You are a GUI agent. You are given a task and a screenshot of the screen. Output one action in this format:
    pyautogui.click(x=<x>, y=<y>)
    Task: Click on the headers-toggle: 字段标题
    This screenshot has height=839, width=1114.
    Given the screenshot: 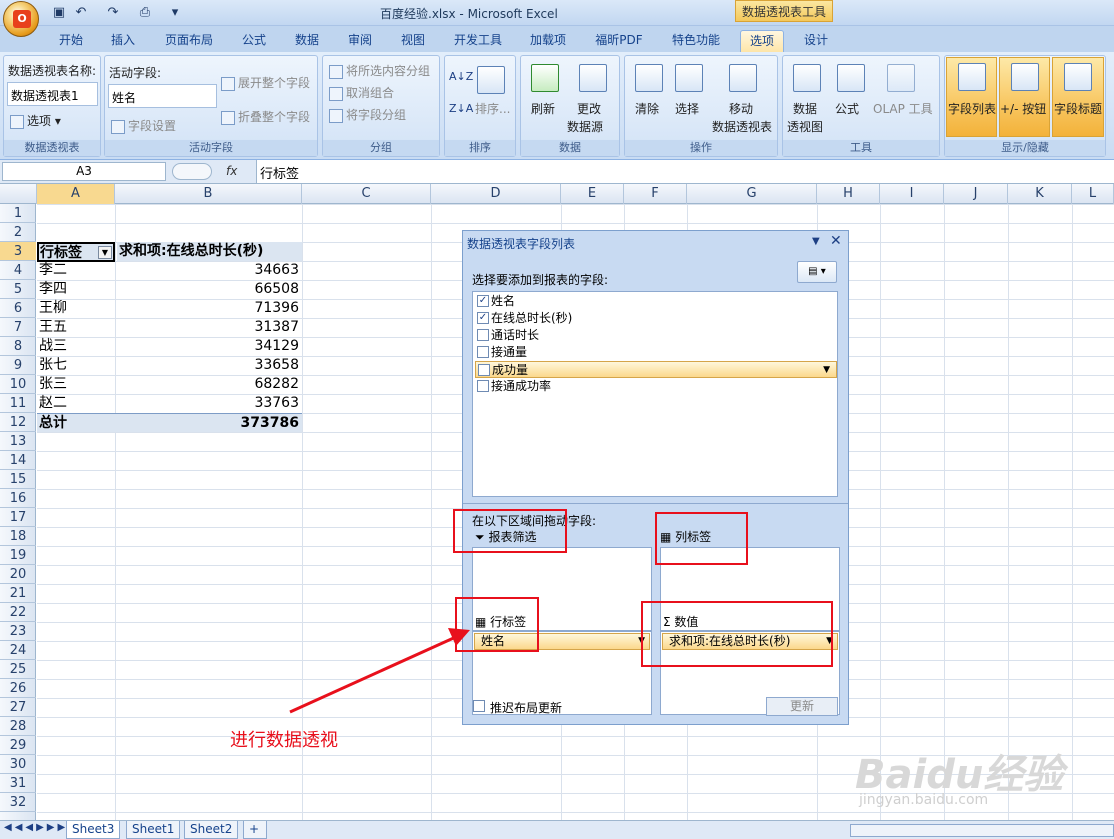 What is the action you would take?
    pyautogui.click(x=1078, y=97)
    